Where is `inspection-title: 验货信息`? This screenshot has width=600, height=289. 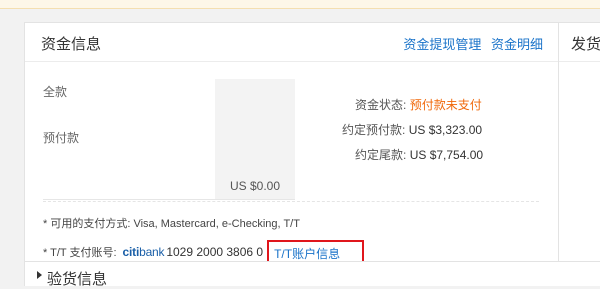
inspection-title: 验货信息 is located at coordinates (77, 278).